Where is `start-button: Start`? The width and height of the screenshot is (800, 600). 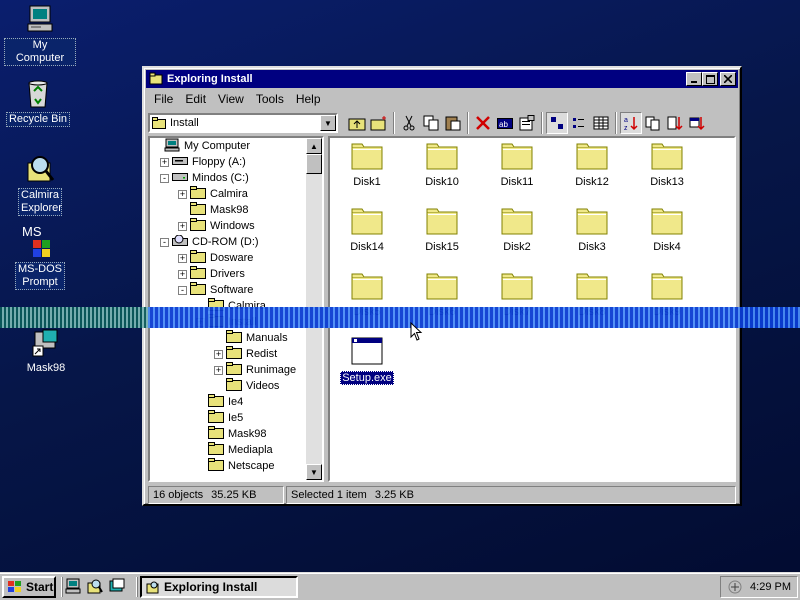
start-button: Start is located at coordinates (29, 587).